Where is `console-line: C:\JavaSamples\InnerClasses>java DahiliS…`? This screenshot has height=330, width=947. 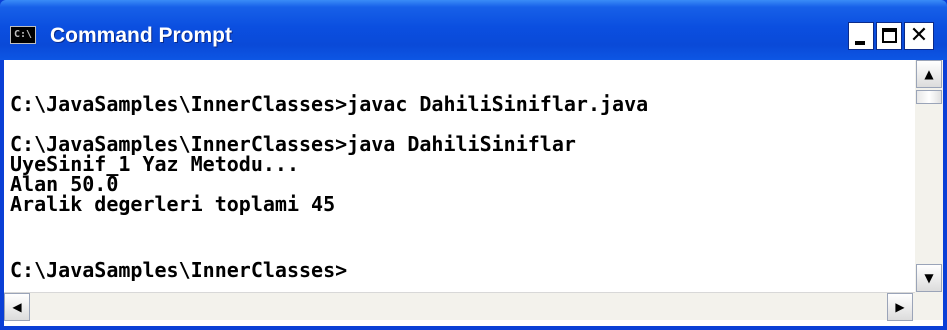
console-line: C:\JavaSamples\InnerClasses>java DahiliS… is located at coordinates (293, 144).